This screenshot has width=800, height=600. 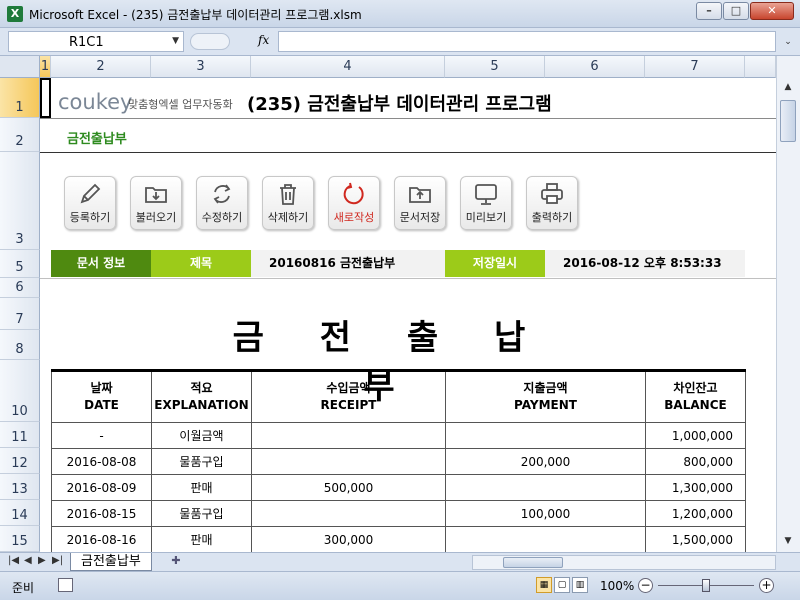 I want to click on row-header: 15, so click(x=20, y=539).